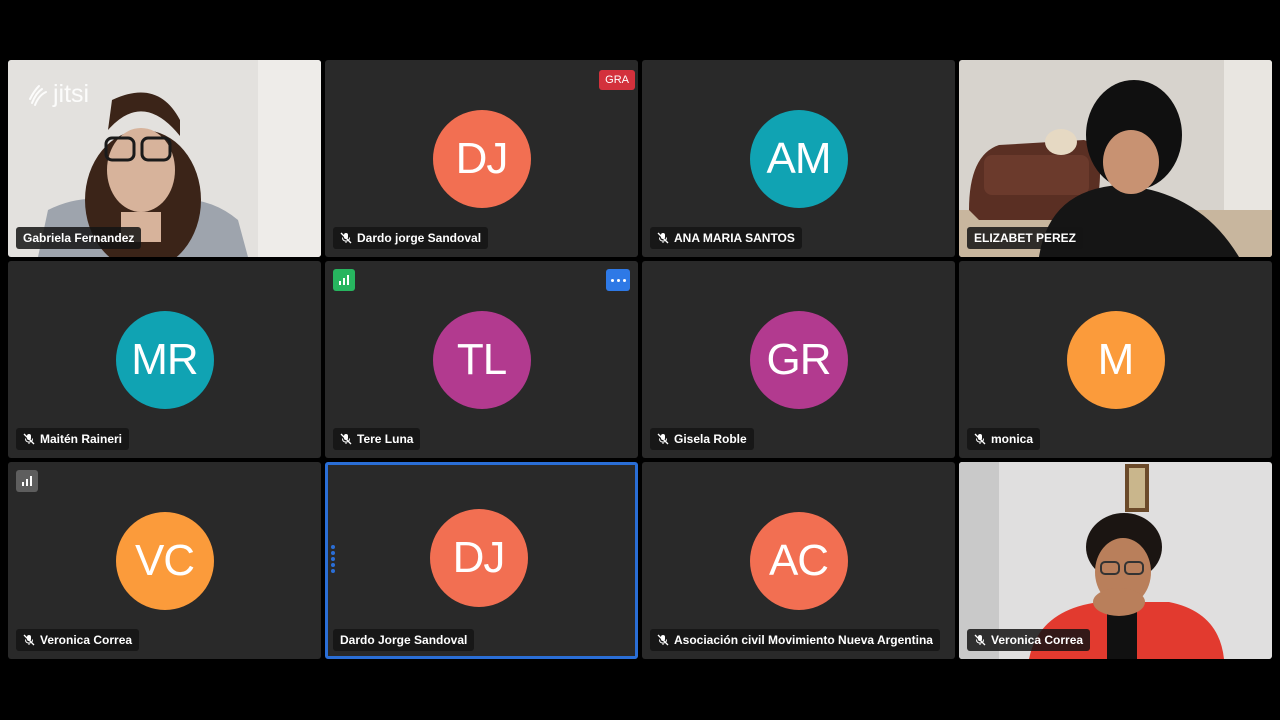 The image size is (1280, 720). What do you see at coordinates (385, 439) in the screenshot?
I see `participant-name: Tere Luna` at bounding box center [385, 439].